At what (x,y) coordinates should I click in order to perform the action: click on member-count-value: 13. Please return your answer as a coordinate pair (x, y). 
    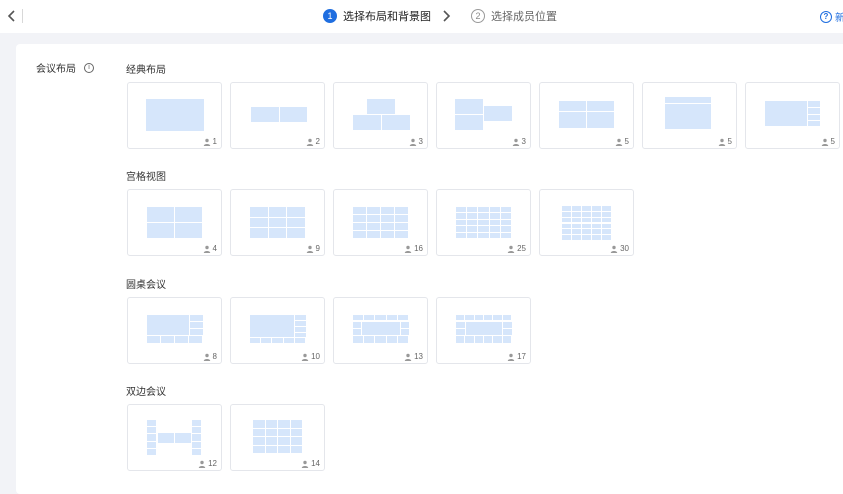
    Looking at the image, I should click on (418, 356).